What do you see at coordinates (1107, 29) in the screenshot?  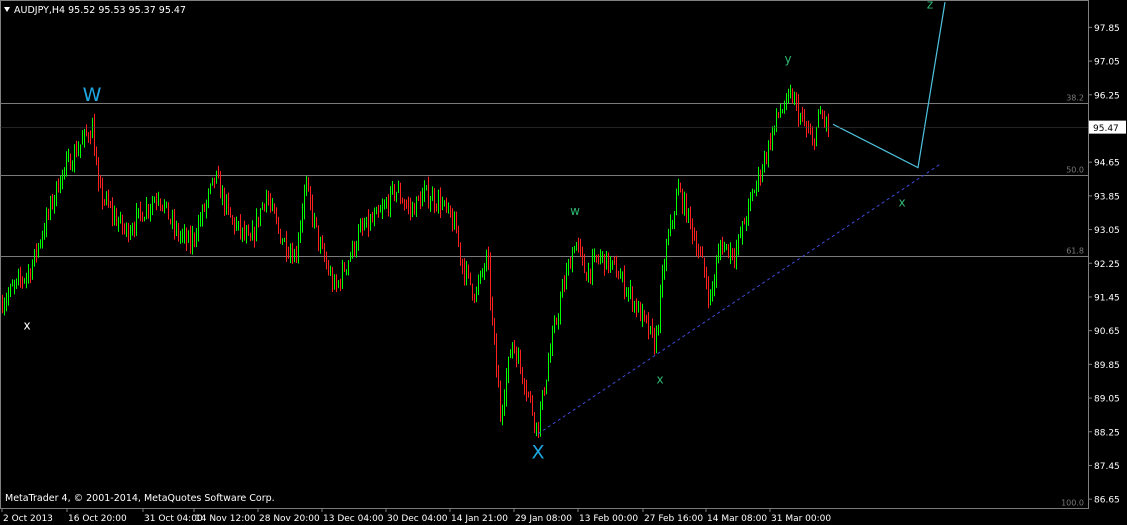 I see `y-tick-label: 97.85` at bounding box center [1107, 29].